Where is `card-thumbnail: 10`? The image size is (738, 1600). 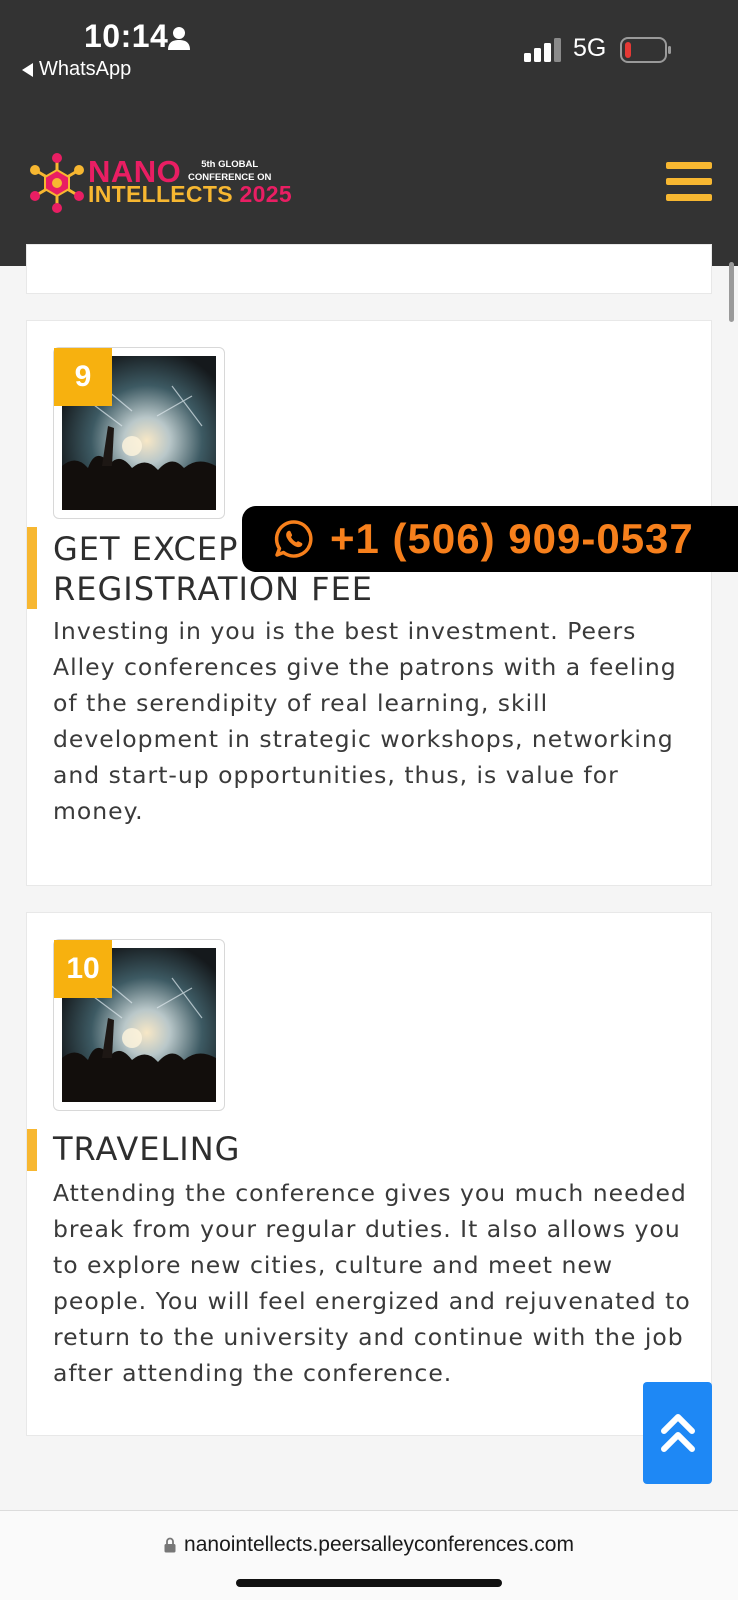 card-thumbnail: 10 is located at coordinates (139, 1025).